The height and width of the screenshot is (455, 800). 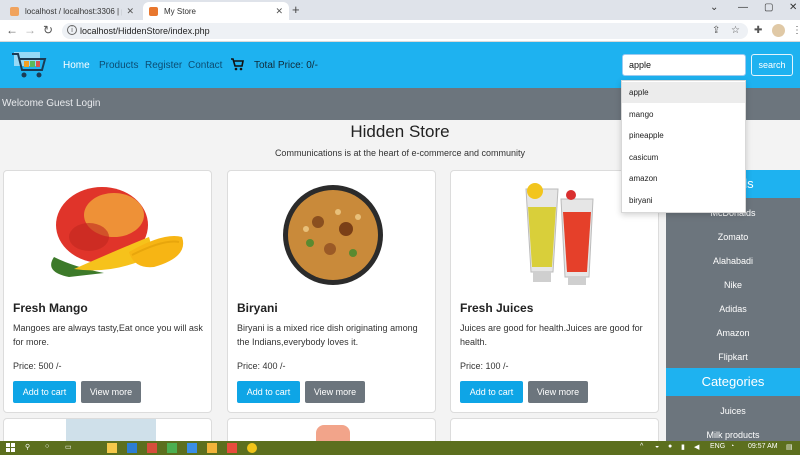 I want to click on sidebar-item-brand: Alahabadi, so click(x=733, y=261).